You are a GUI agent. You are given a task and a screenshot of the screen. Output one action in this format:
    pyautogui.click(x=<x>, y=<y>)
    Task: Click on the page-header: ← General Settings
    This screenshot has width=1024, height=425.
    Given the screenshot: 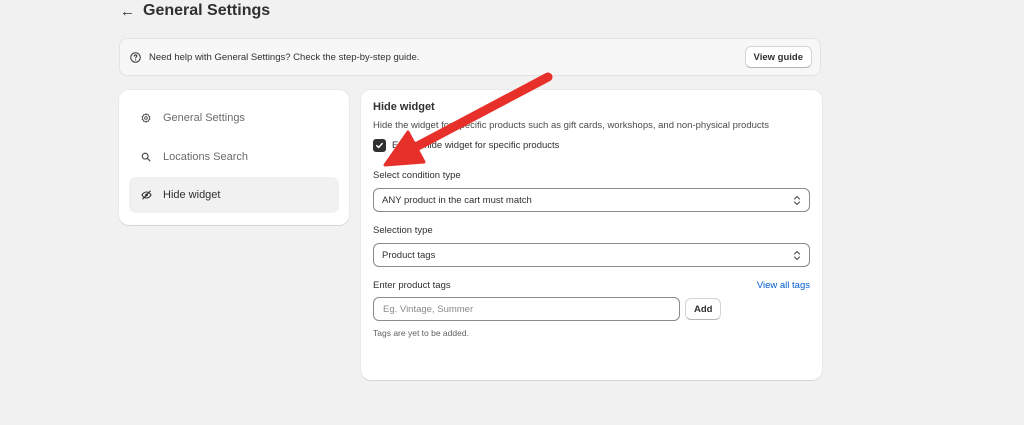 What is the action you would take?
    pyautogui.click(x=195, y=11)
    